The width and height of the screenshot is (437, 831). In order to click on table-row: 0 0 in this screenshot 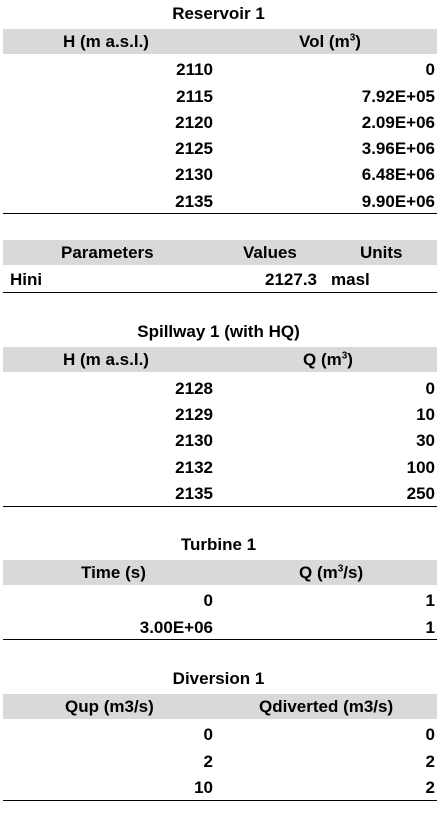, I will do `click(218, 738)`.